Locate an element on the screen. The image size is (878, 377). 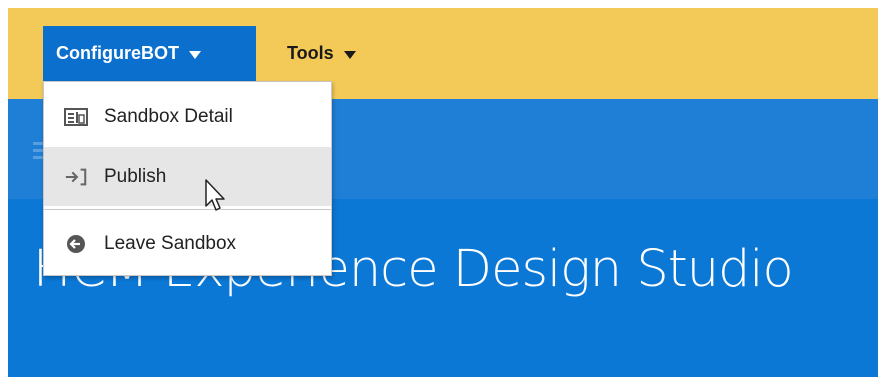
top-border is located at coordinates (439, 4).